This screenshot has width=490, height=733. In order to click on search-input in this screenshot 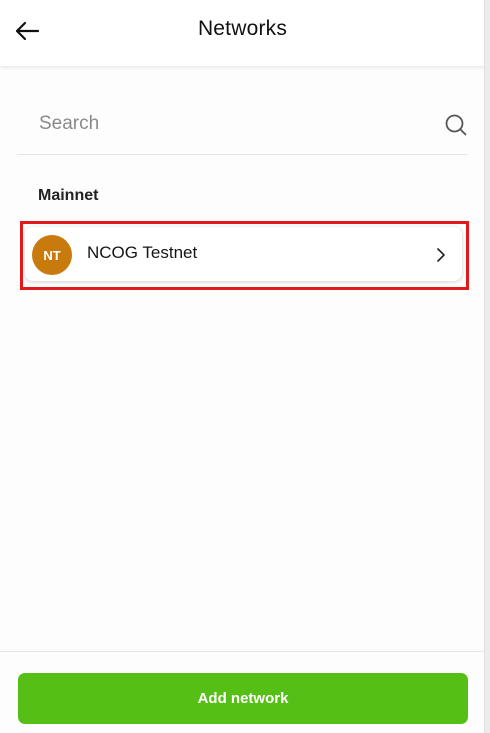, I will do `click(229, 124)`.